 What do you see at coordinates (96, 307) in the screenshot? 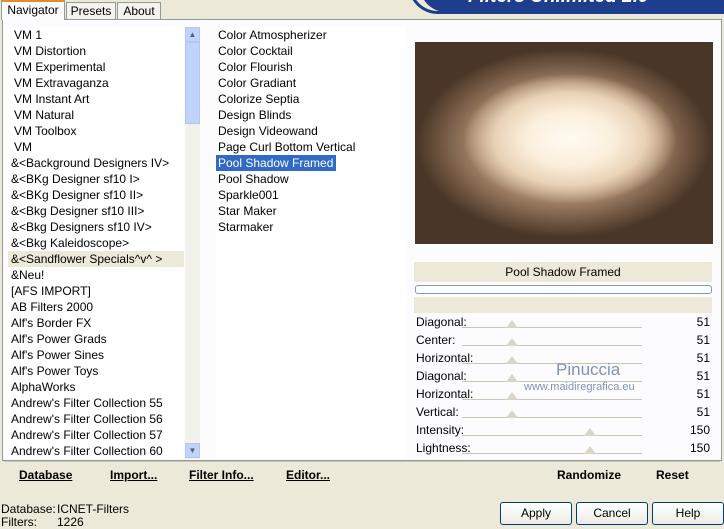
I see `category-item: AB Filters 2000` at bounding box center [96, 307].